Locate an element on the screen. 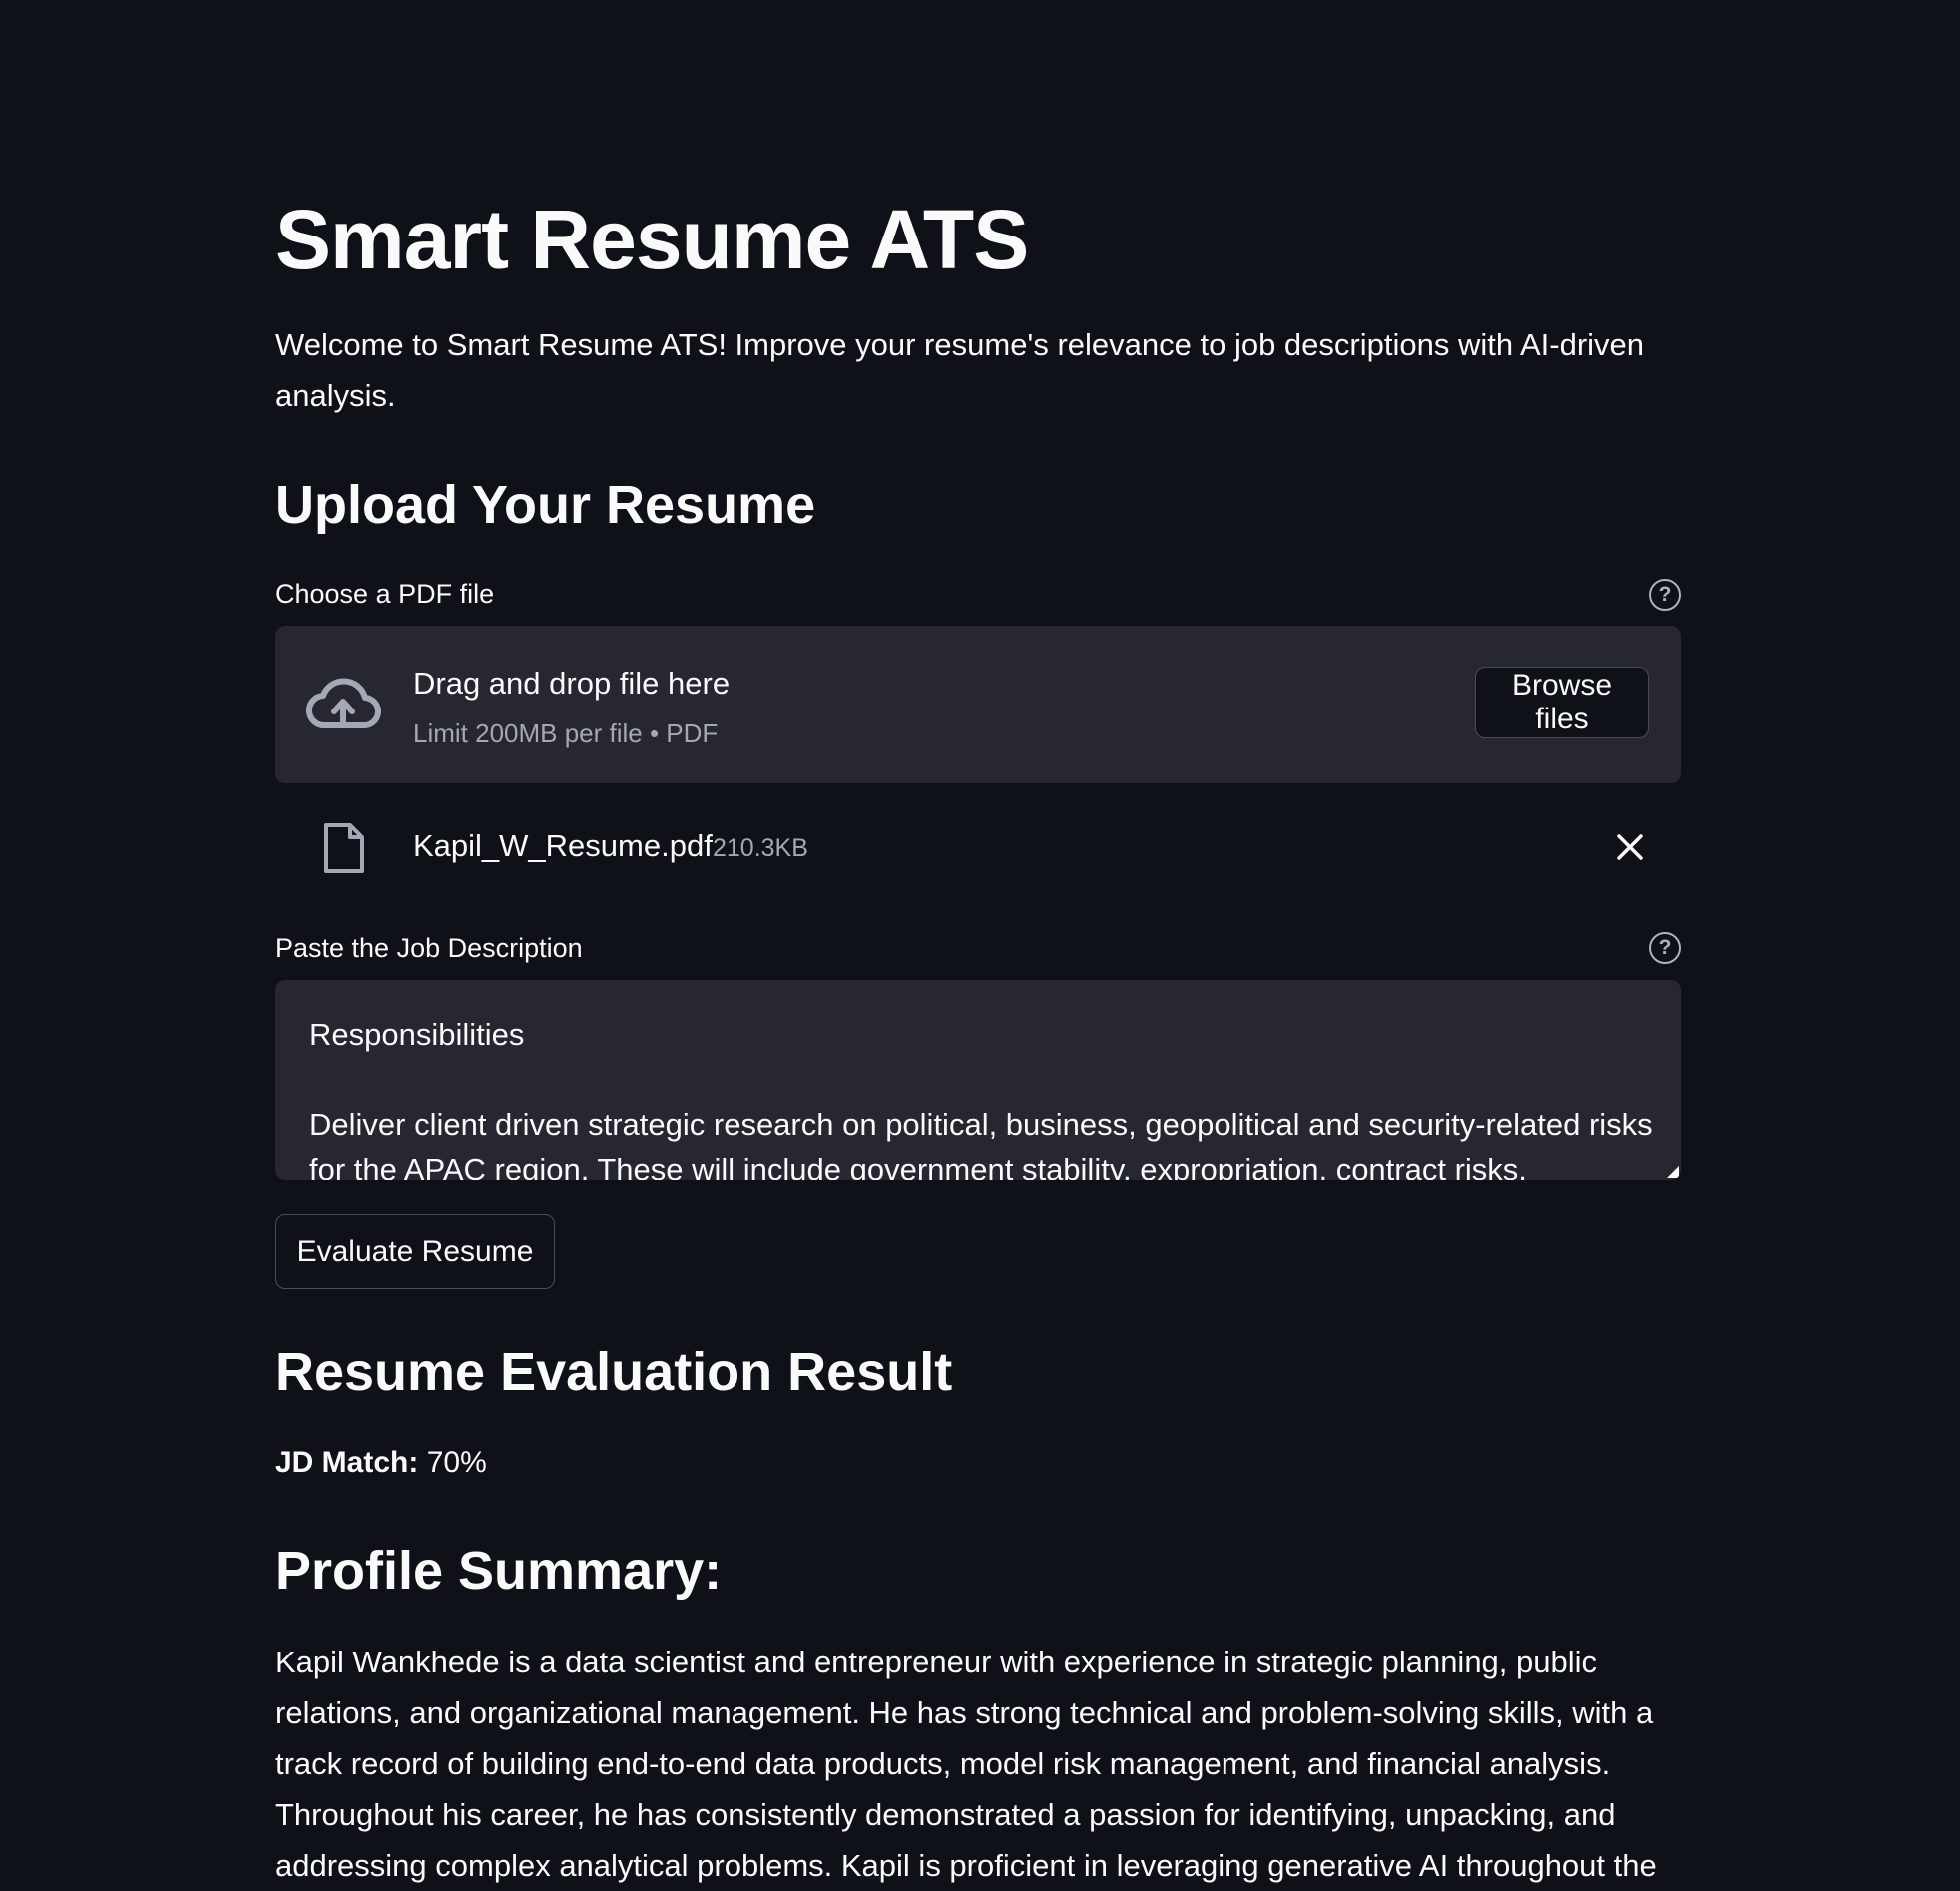 This screenshot has width=1960, height=1891. jd-match-label: JD Match: is located at coordinates (347, 1462).